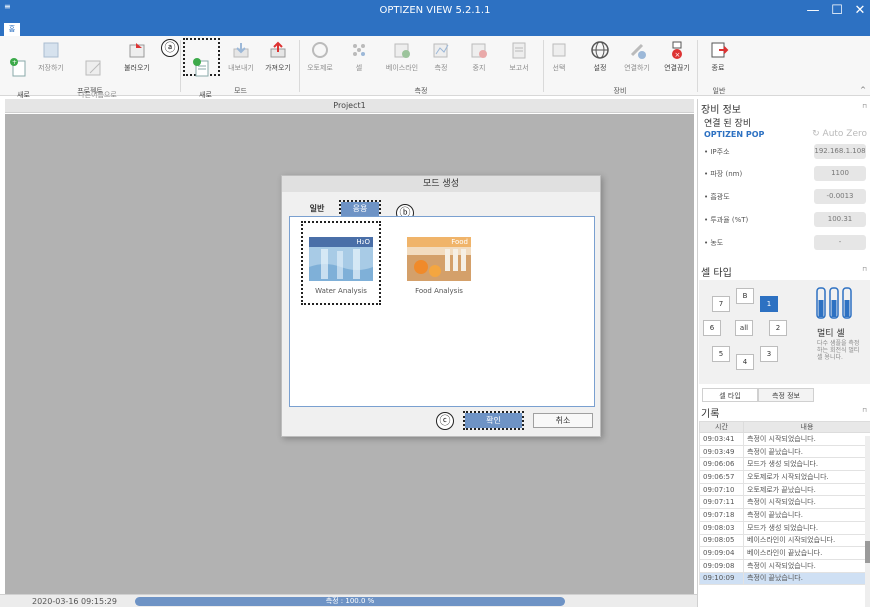  I want to click on log-row: 09:10:09 측정이 끝났습니다., so click(784, 578).